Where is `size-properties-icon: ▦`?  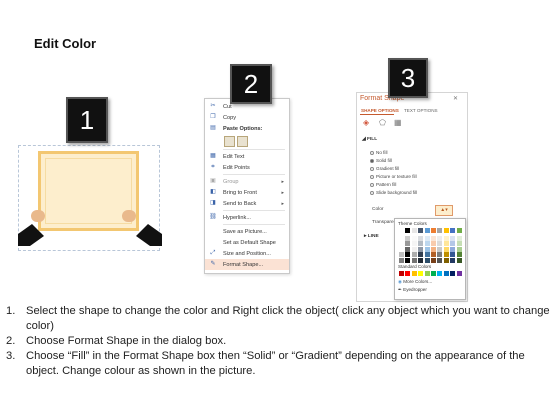 size-properties-icon: ▦ is located at coordinates (398, 122).